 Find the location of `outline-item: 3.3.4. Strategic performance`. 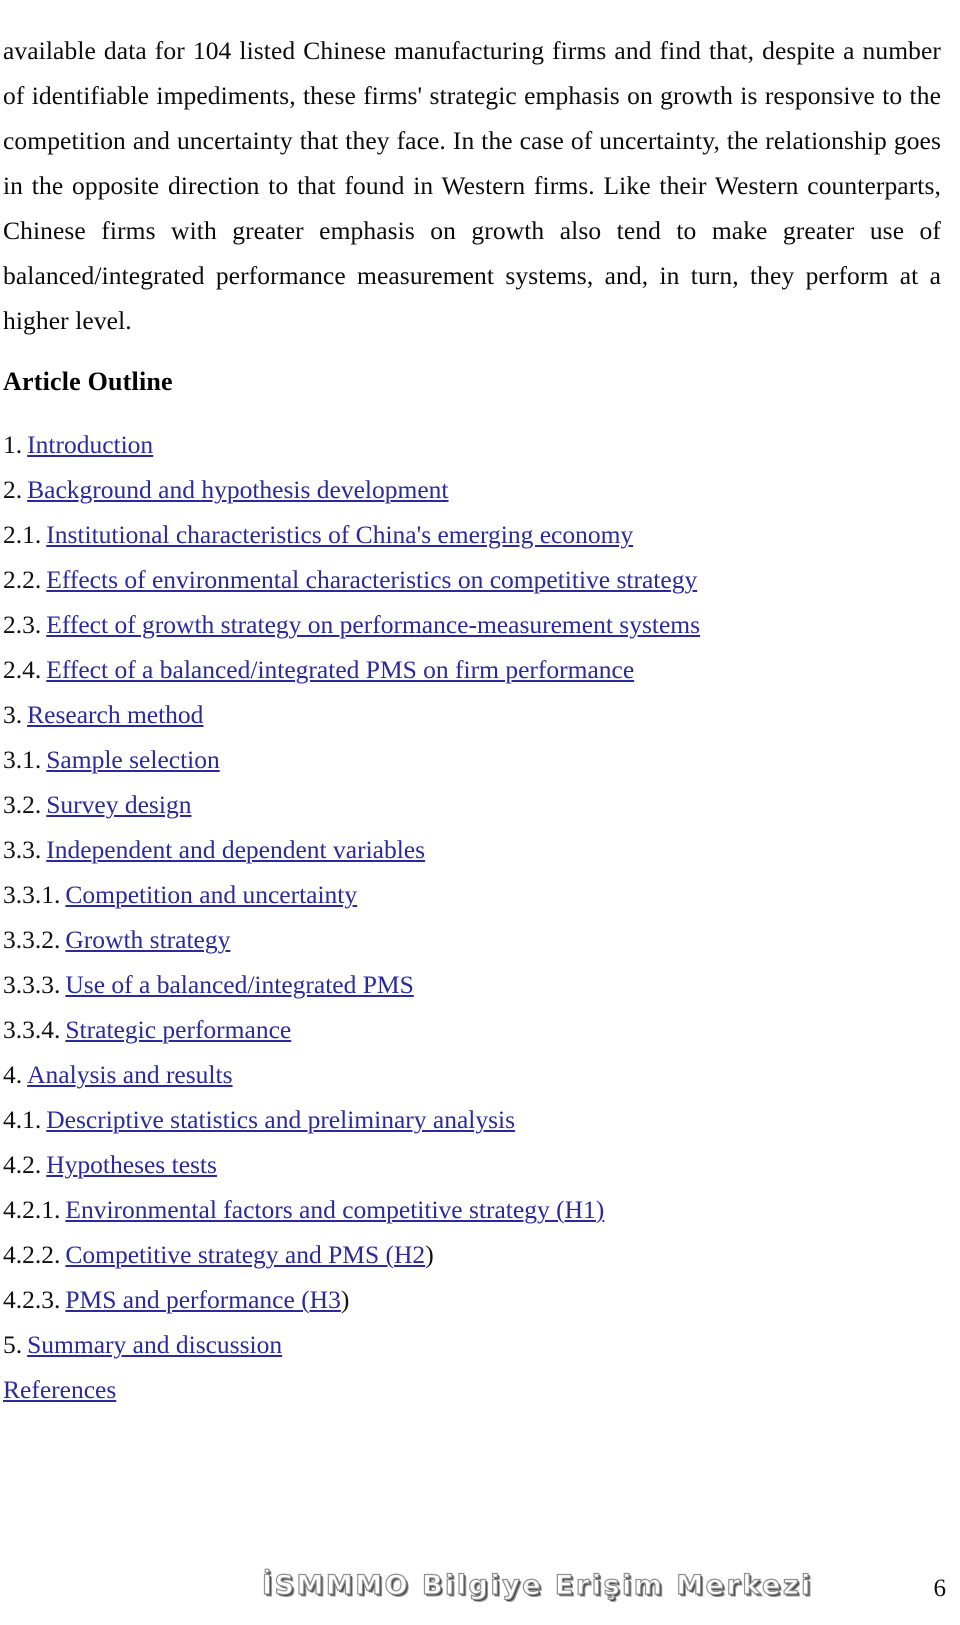

outline-item: 3.3.4. Strategic performance is located at coordinates (473, 1029).